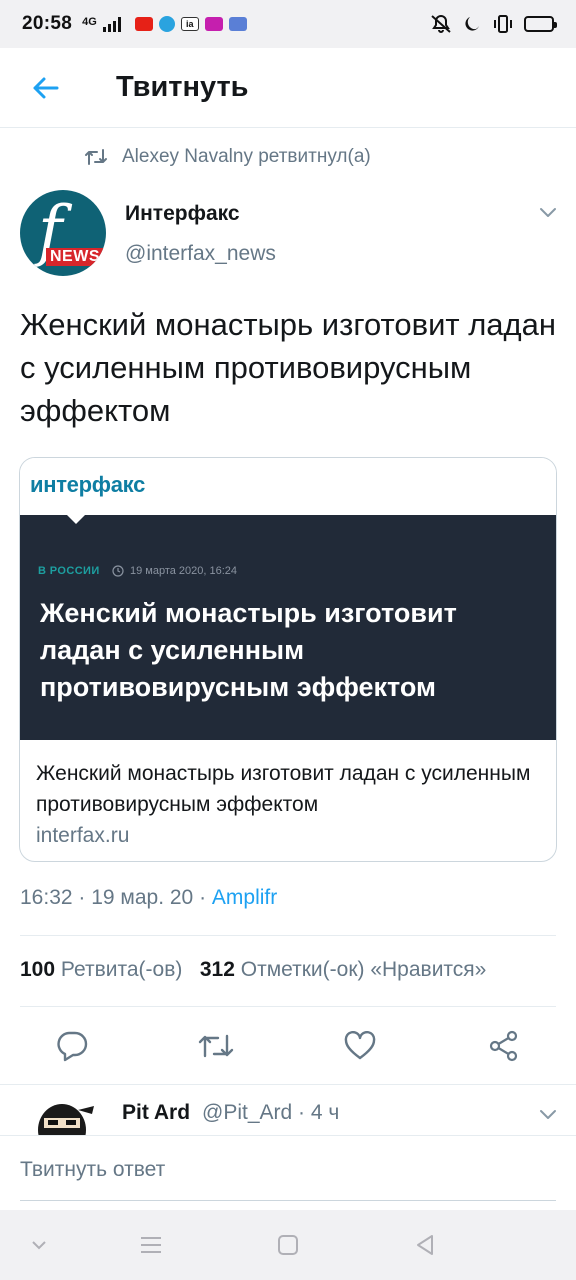  What do you see at coordinates (63, 233) in the screenshot?
I see `avatar: f NEWS` at bounding box center [63, 233].